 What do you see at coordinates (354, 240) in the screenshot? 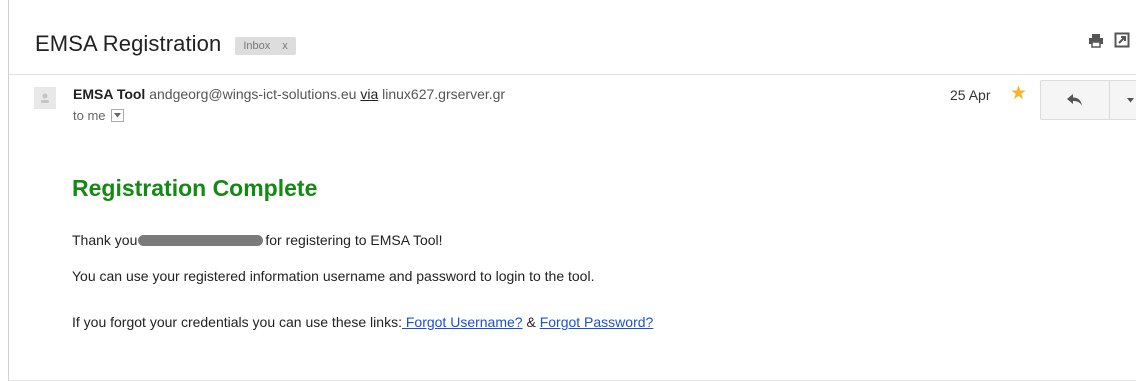
I see `thanks-suffix: for registering to EMSA Tool!` at bounding box center [354, 240].